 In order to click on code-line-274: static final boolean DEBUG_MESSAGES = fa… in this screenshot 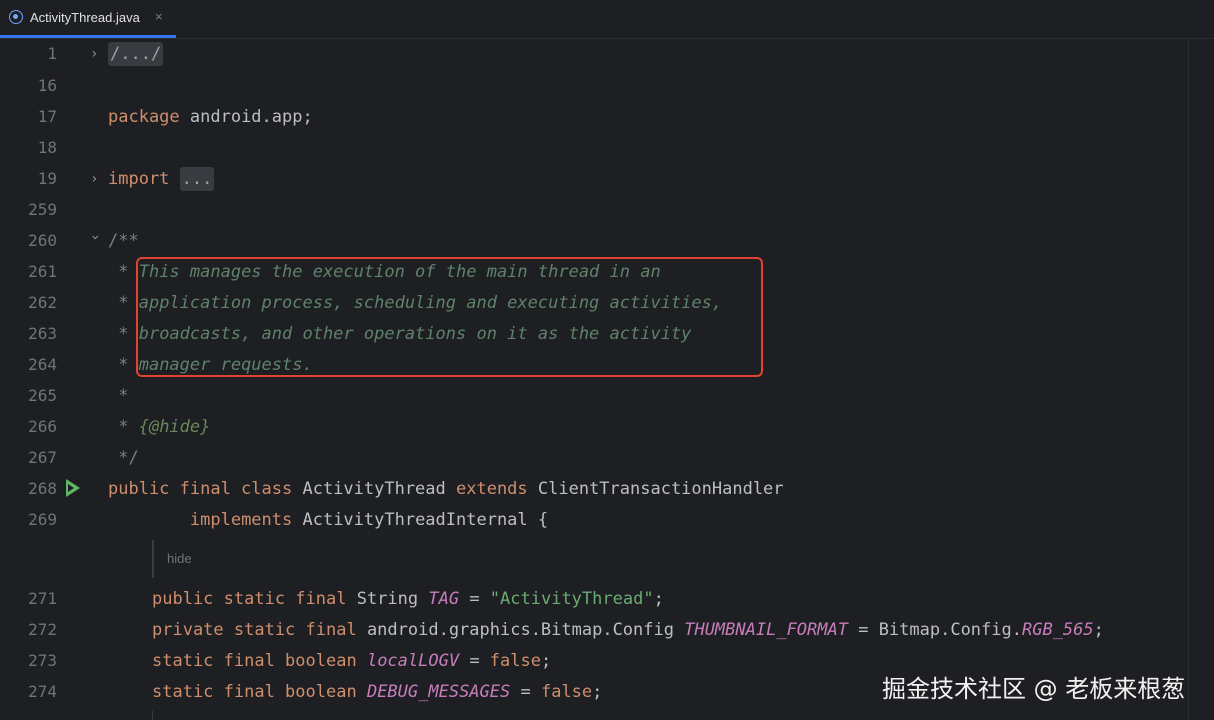, I will do `click(377, 692)`.